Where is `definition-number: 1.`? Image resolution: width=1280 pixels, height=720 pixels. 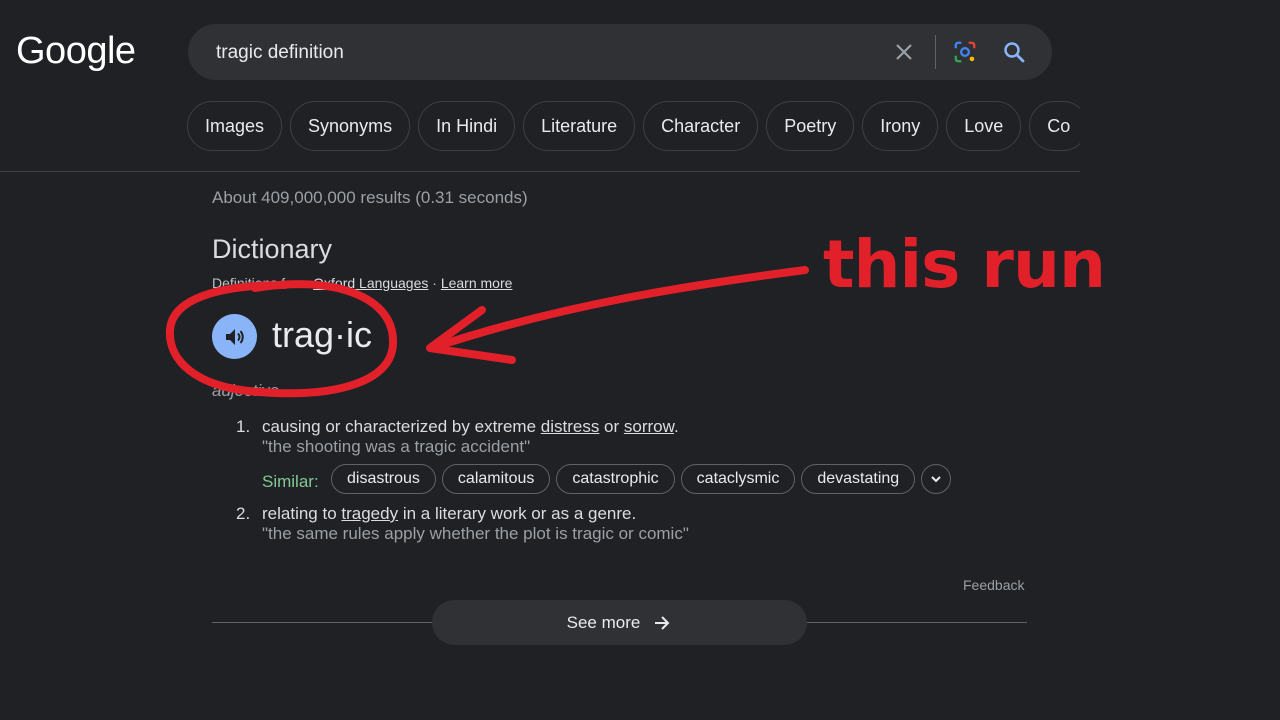
definition-number: 1. is located at coordinates (243, 426).